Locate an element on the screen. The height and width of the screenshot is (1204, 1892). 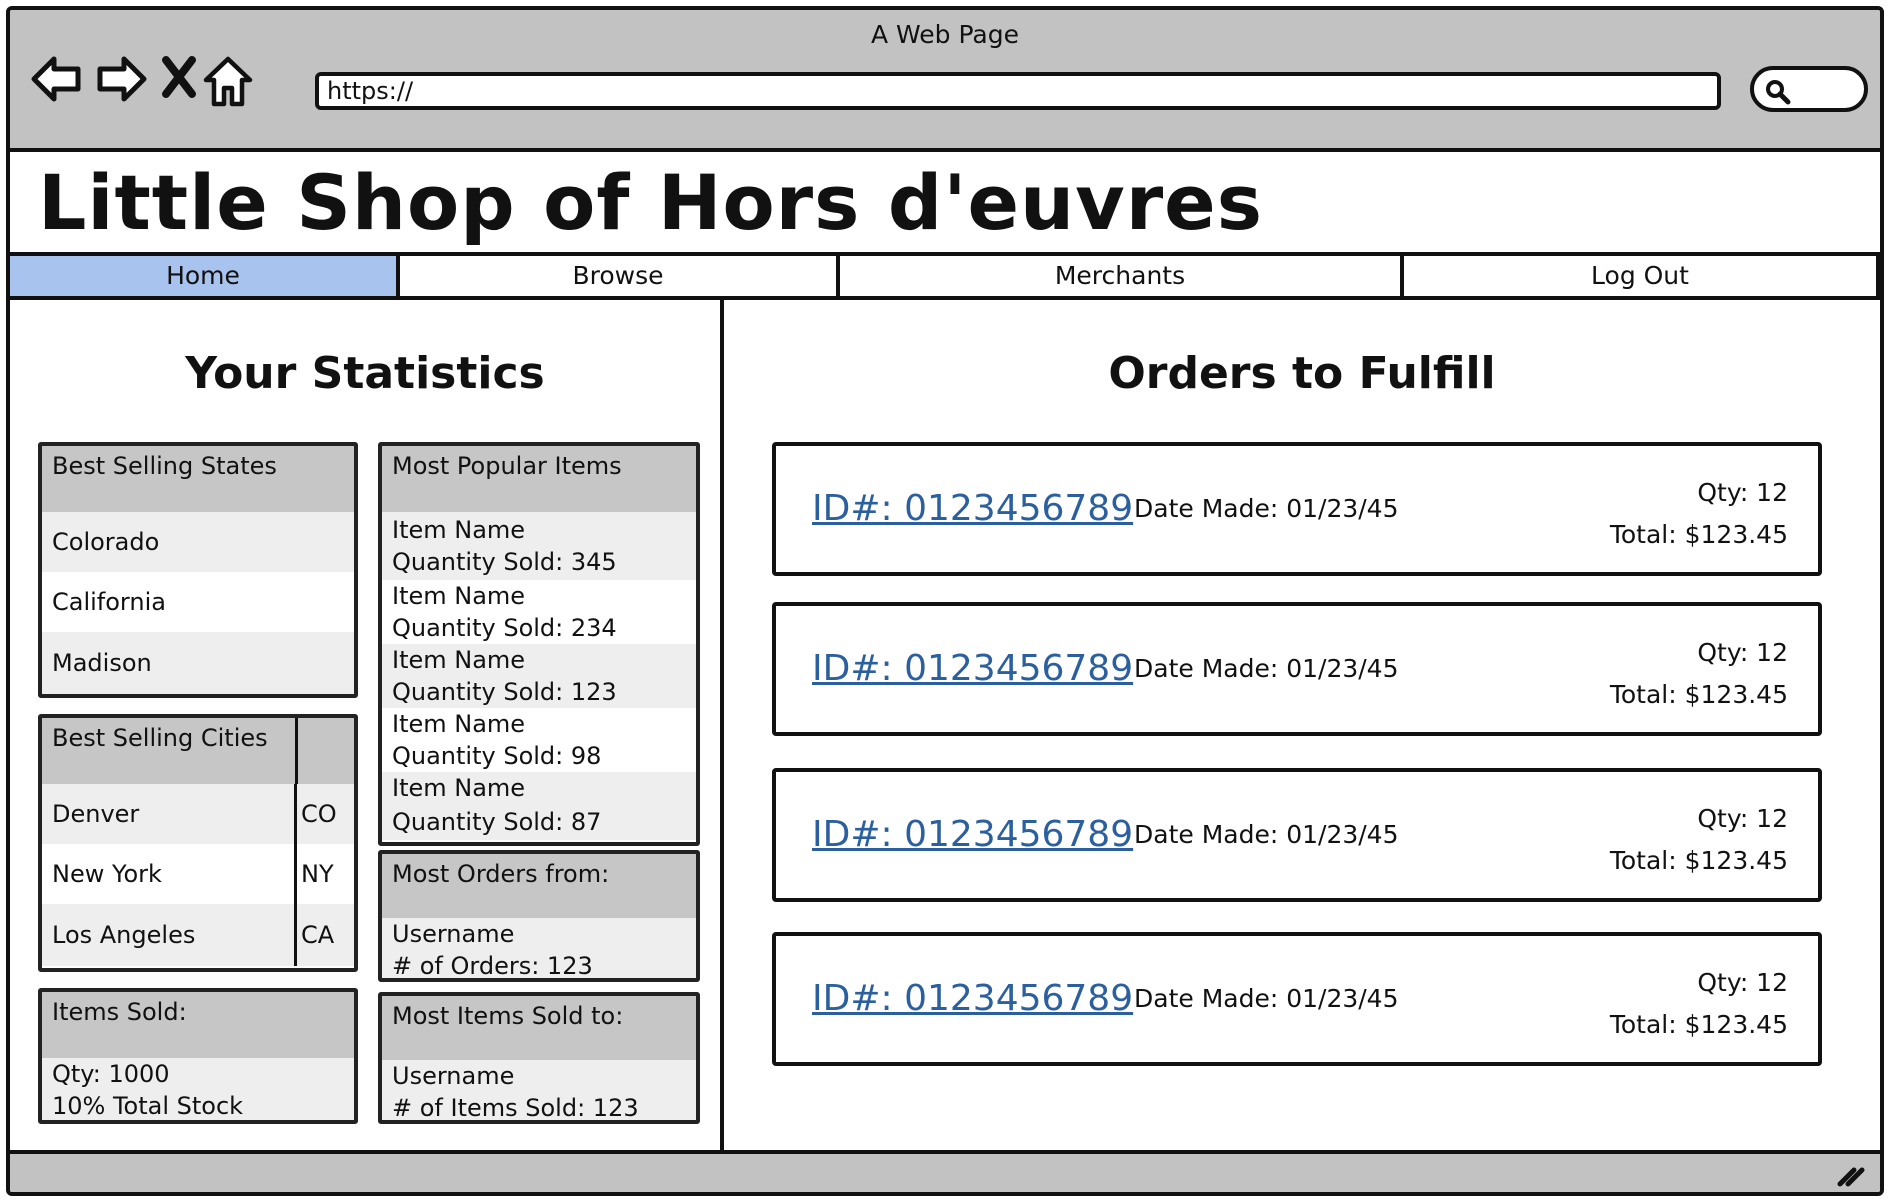
close-x-icon is located at coordinates (179, 77).